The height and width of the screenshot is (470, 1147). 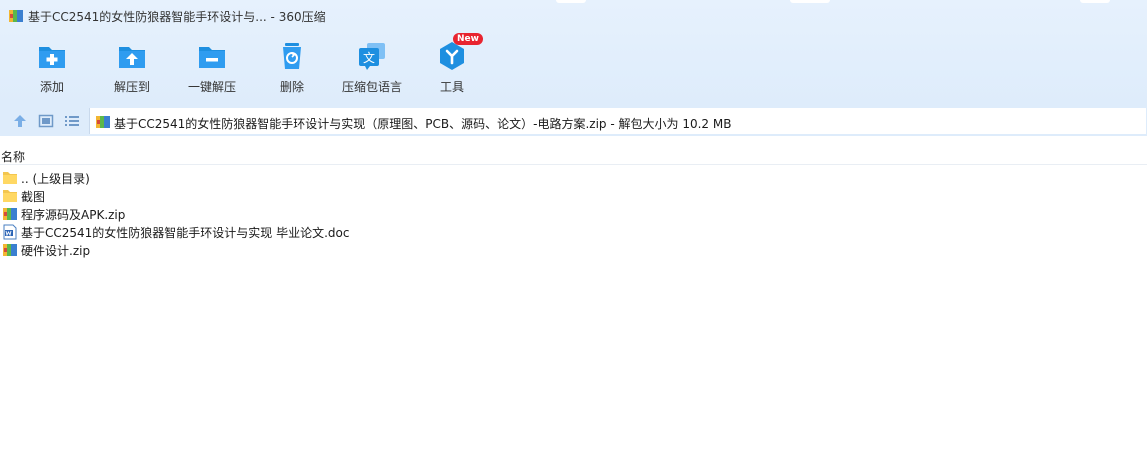 I want to click on extract-to-label: 解压到, so click(x=131, y=87).